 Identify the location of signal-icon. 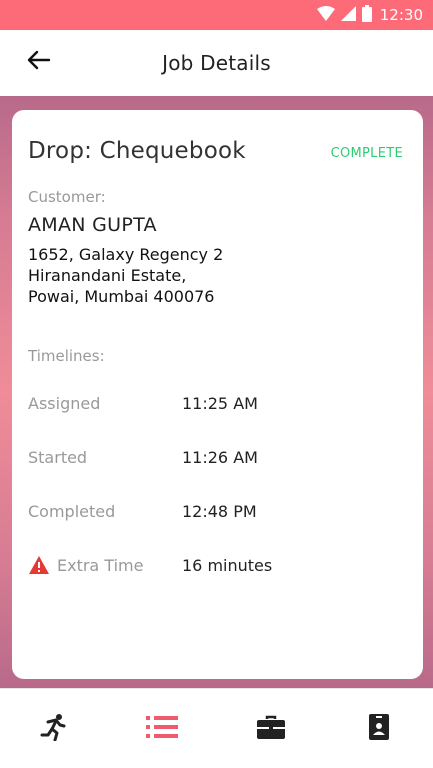
(348, 15).